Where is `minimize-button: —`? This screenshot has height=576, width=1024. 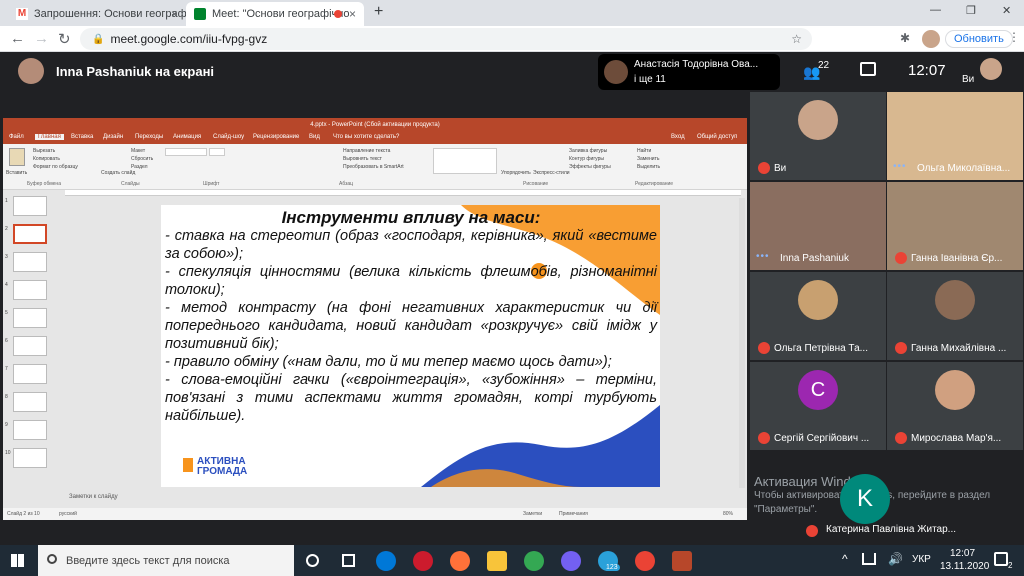 minimize-button: — is located at coordinates (935, 10).